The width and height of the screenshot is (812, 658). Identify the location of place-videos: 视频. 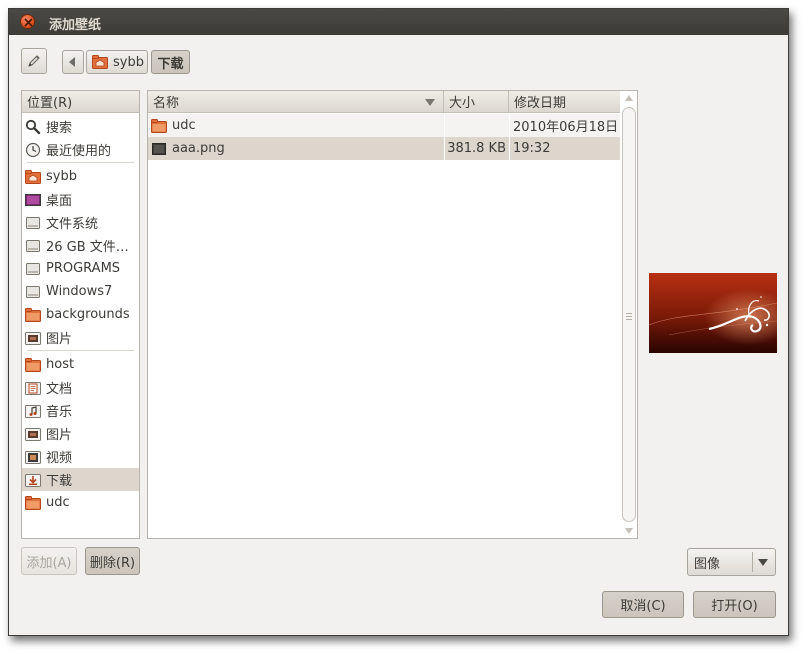
(80, 456).